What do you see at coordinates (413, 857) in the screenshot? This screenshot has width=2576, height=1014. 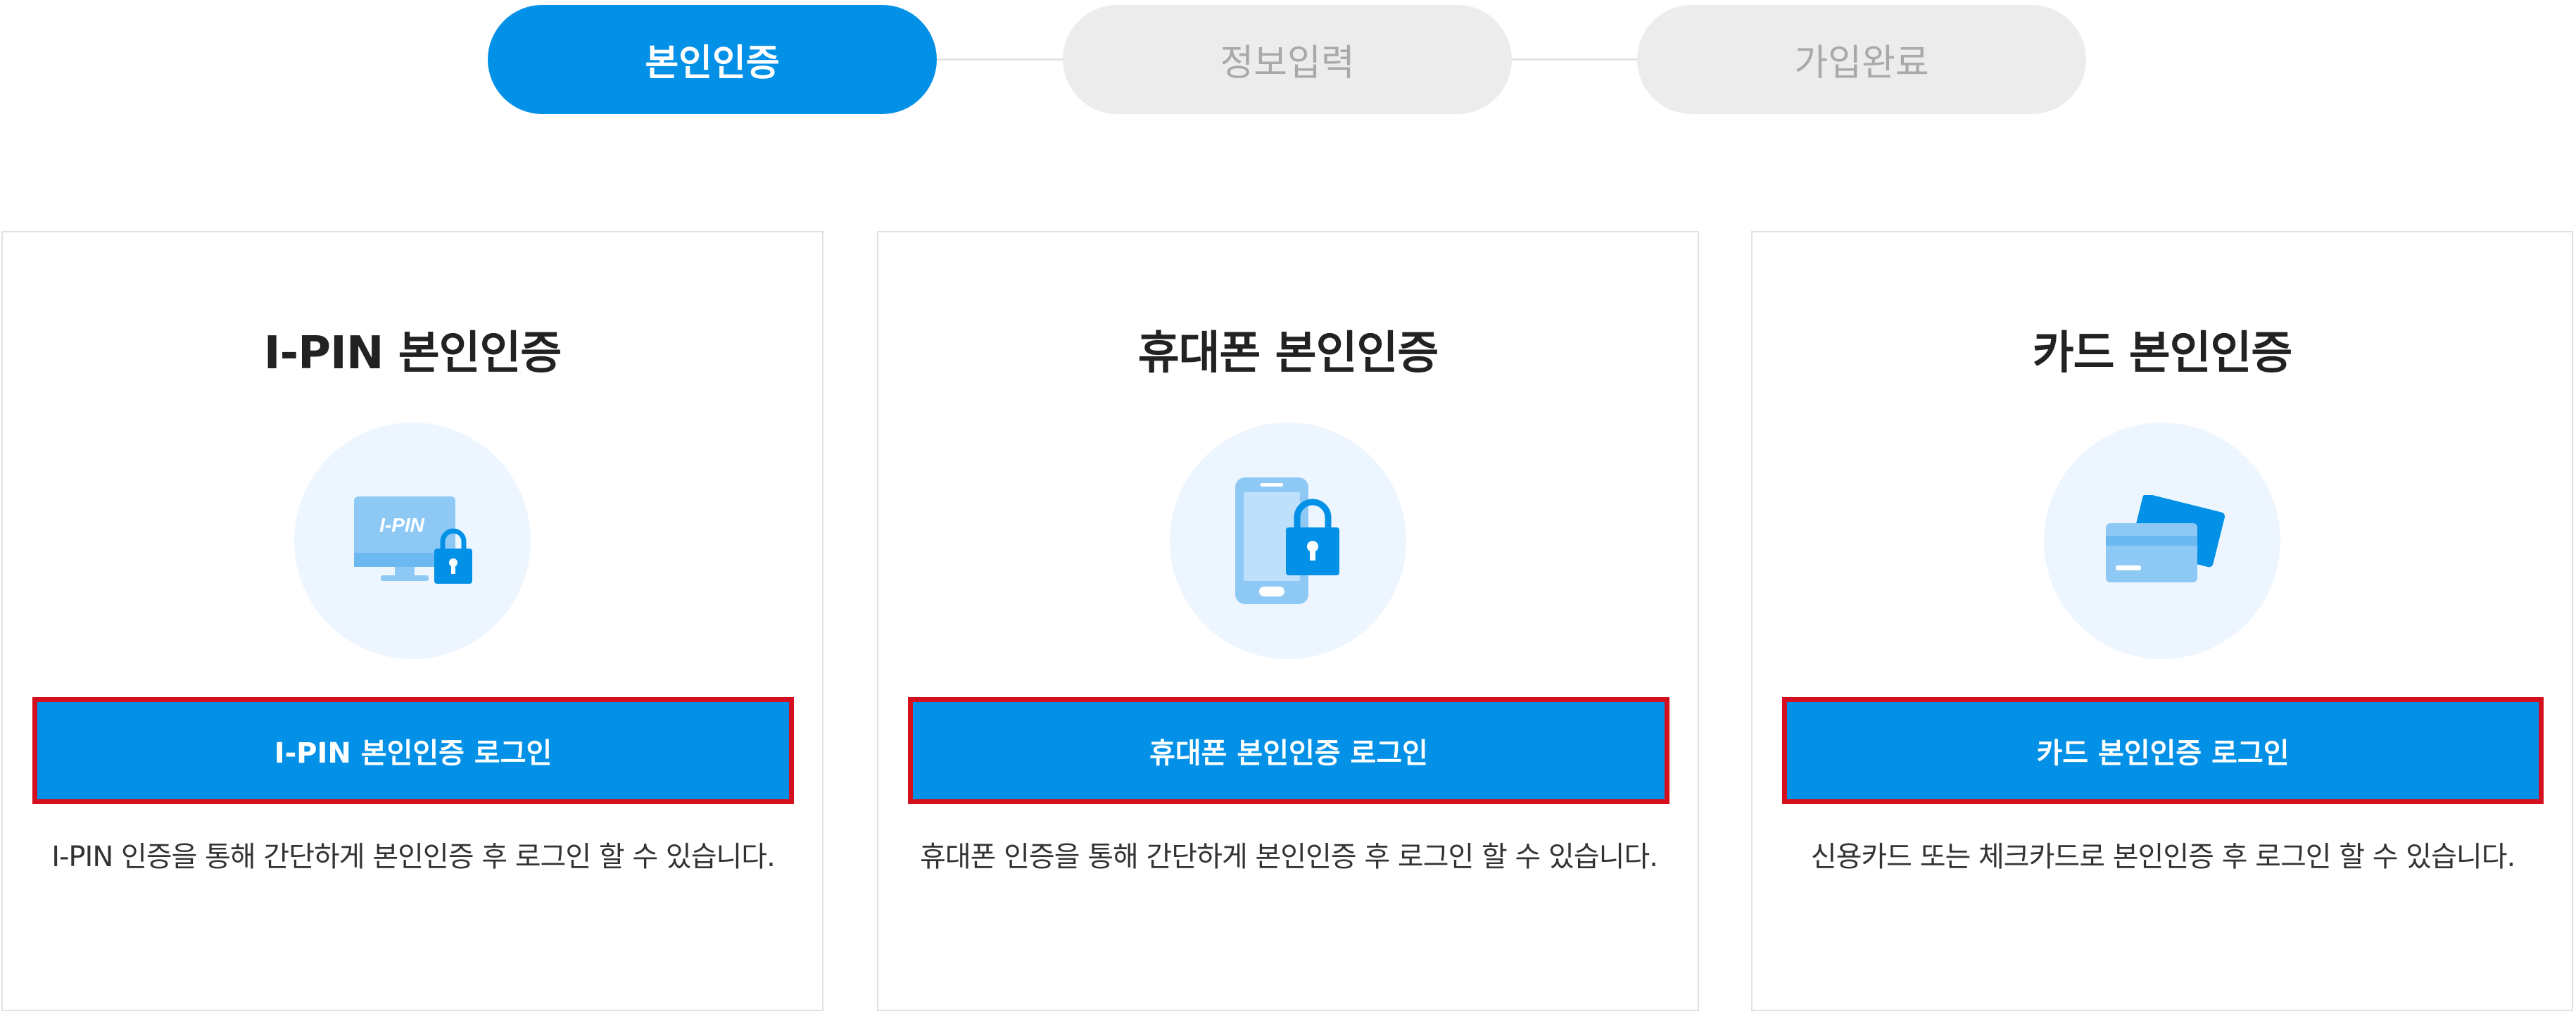 I see `card-description: I-PIN 인증을 통해 간단하게 본인인증 후 로그인 할 수 있습니다.` at bounding box center [413, 857].